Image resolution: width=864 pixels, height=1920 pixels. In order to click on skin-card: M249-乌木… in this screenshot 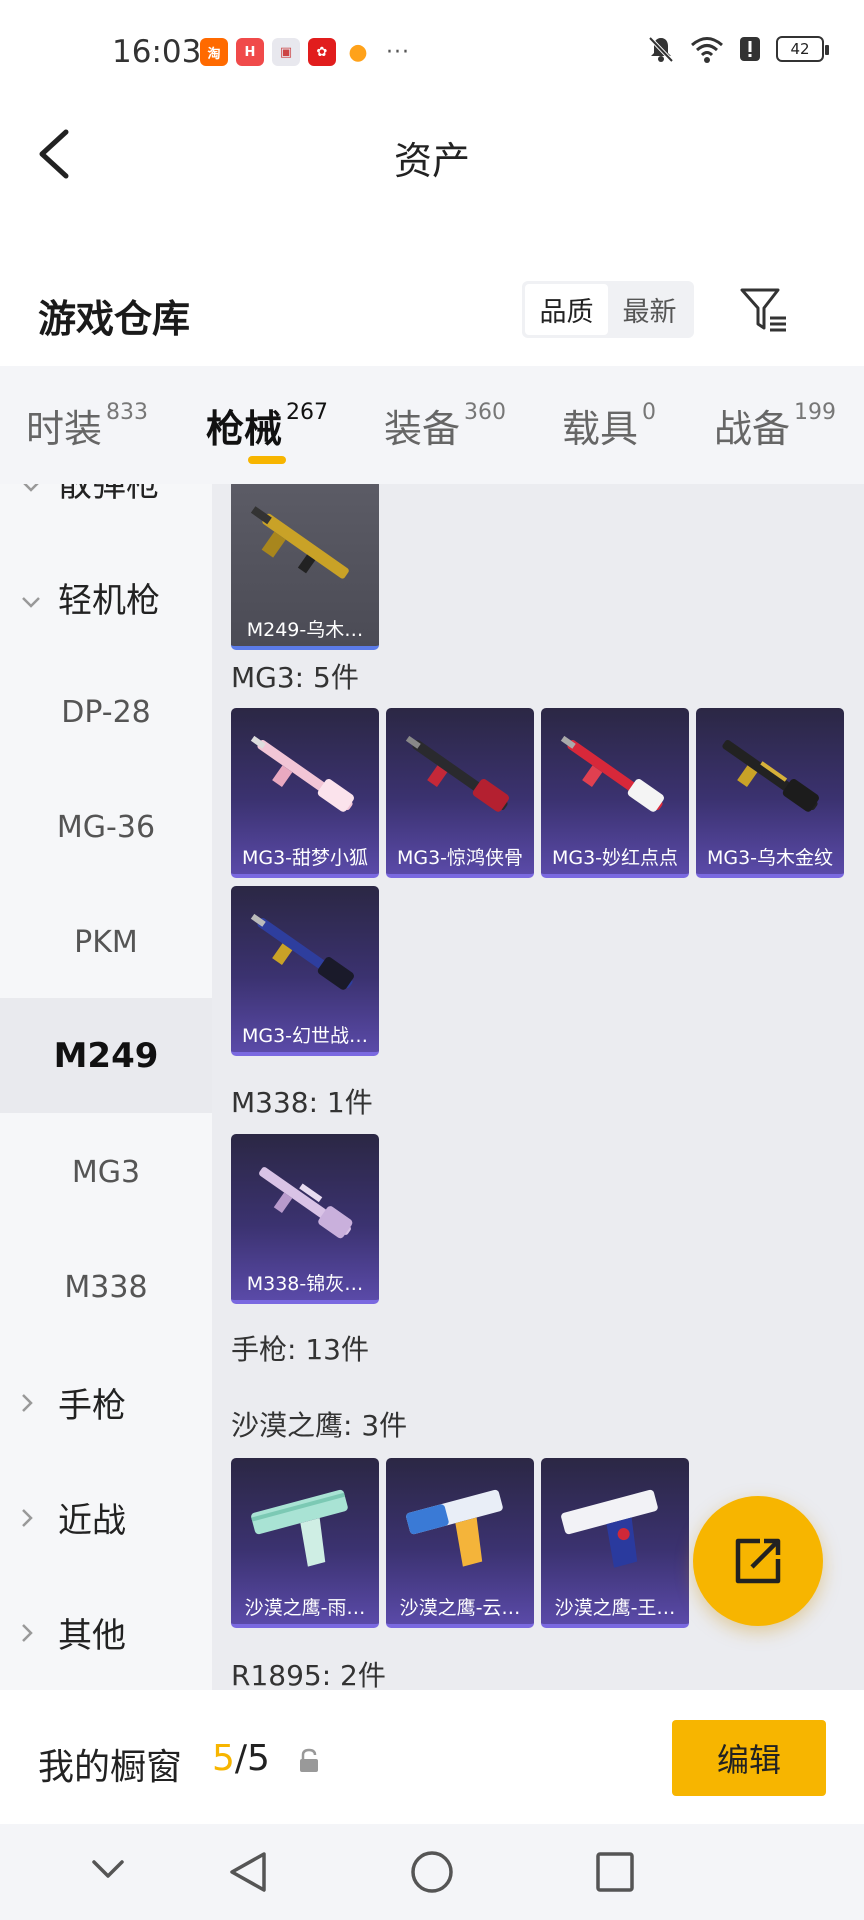, I will do `click(305, 567)`.